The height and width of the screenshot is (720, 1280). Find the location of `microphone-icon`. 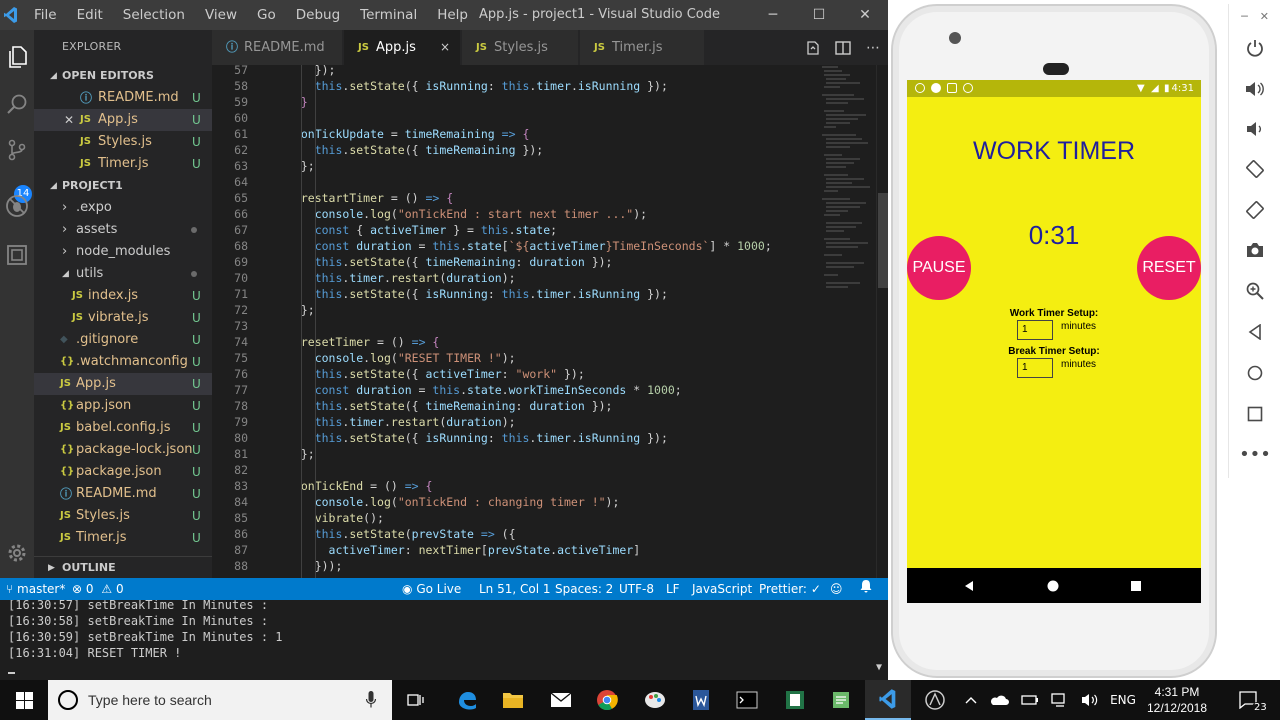

microphone-icon is located at coordinates (371, 700).